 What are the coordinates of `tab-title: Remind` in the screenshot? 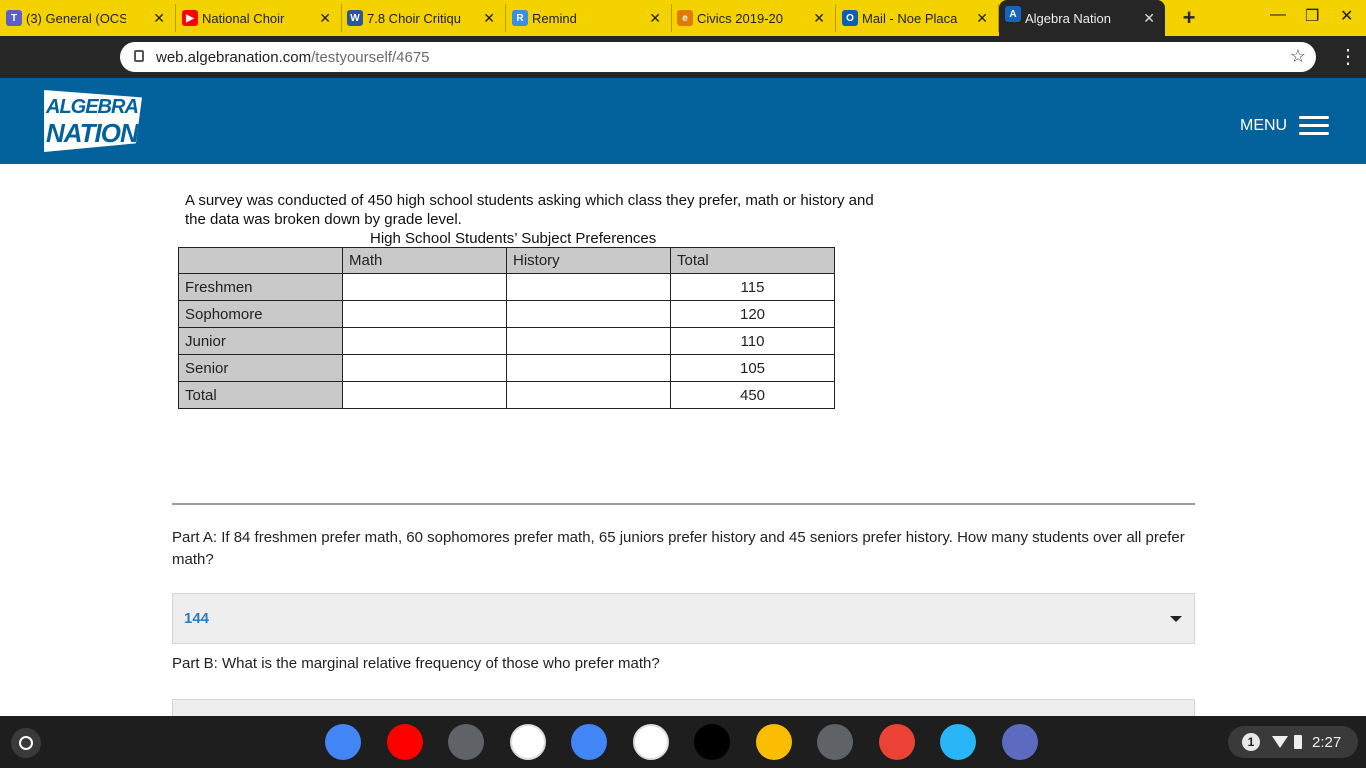 It's located at (554, 18).